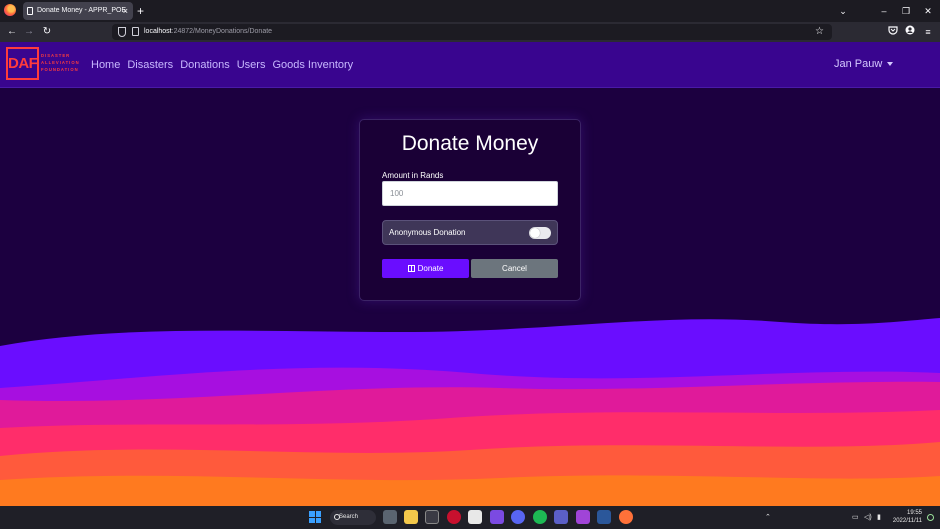  Describe the element at coordinates (413, 175) in the screenshot. I see `amount-label: Amount in Rands` at that location.